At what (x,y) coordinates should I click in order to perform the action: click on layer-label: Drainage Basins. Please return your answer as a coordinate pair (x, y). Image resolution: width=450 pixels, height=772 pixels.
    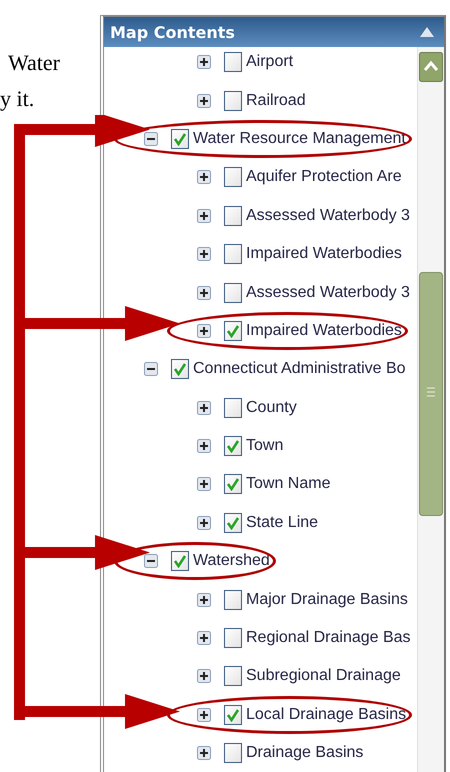
    Looking at the image, I should click on (305, 753).